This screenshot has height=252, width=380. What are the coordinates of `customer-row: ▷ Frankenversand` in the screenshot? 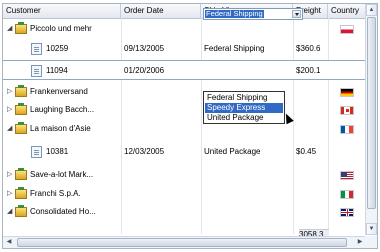 It's located at (184, 92).